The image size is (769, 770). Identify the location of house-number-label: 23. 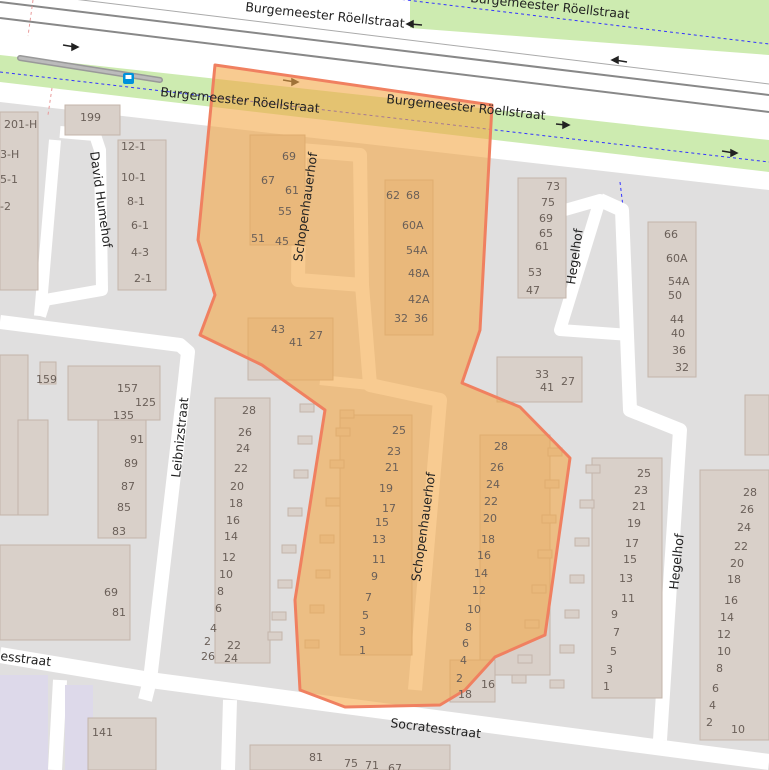
(394, 451).